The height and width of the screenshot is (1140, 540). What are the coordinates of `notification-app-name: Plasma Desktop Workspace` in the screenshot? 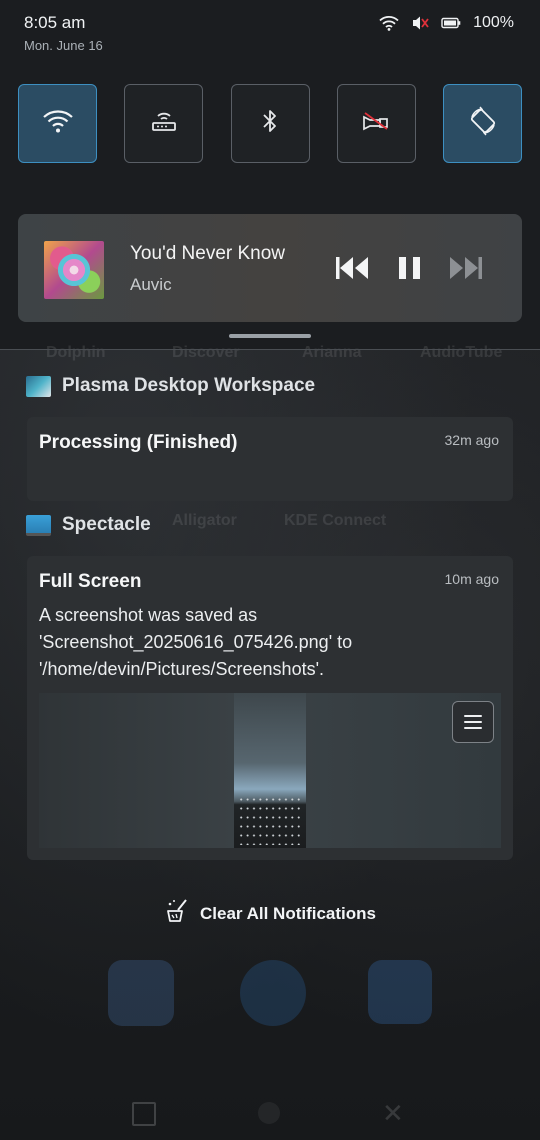 It's located at (189, 385).